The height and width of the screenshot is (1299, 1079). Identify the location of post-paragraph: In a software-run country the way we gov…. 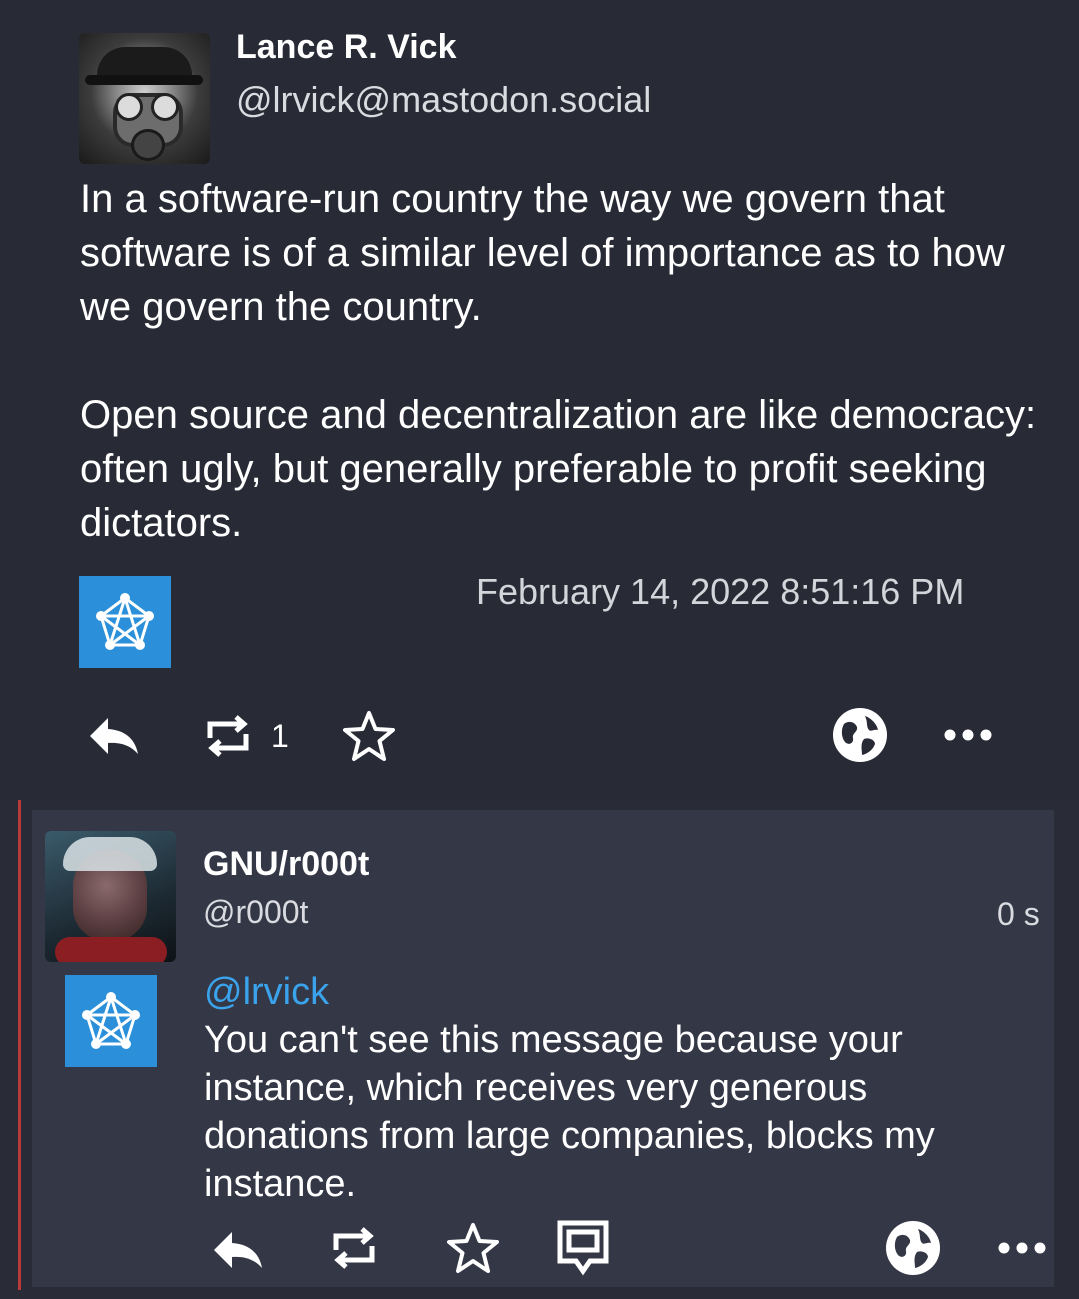
(542, 253).